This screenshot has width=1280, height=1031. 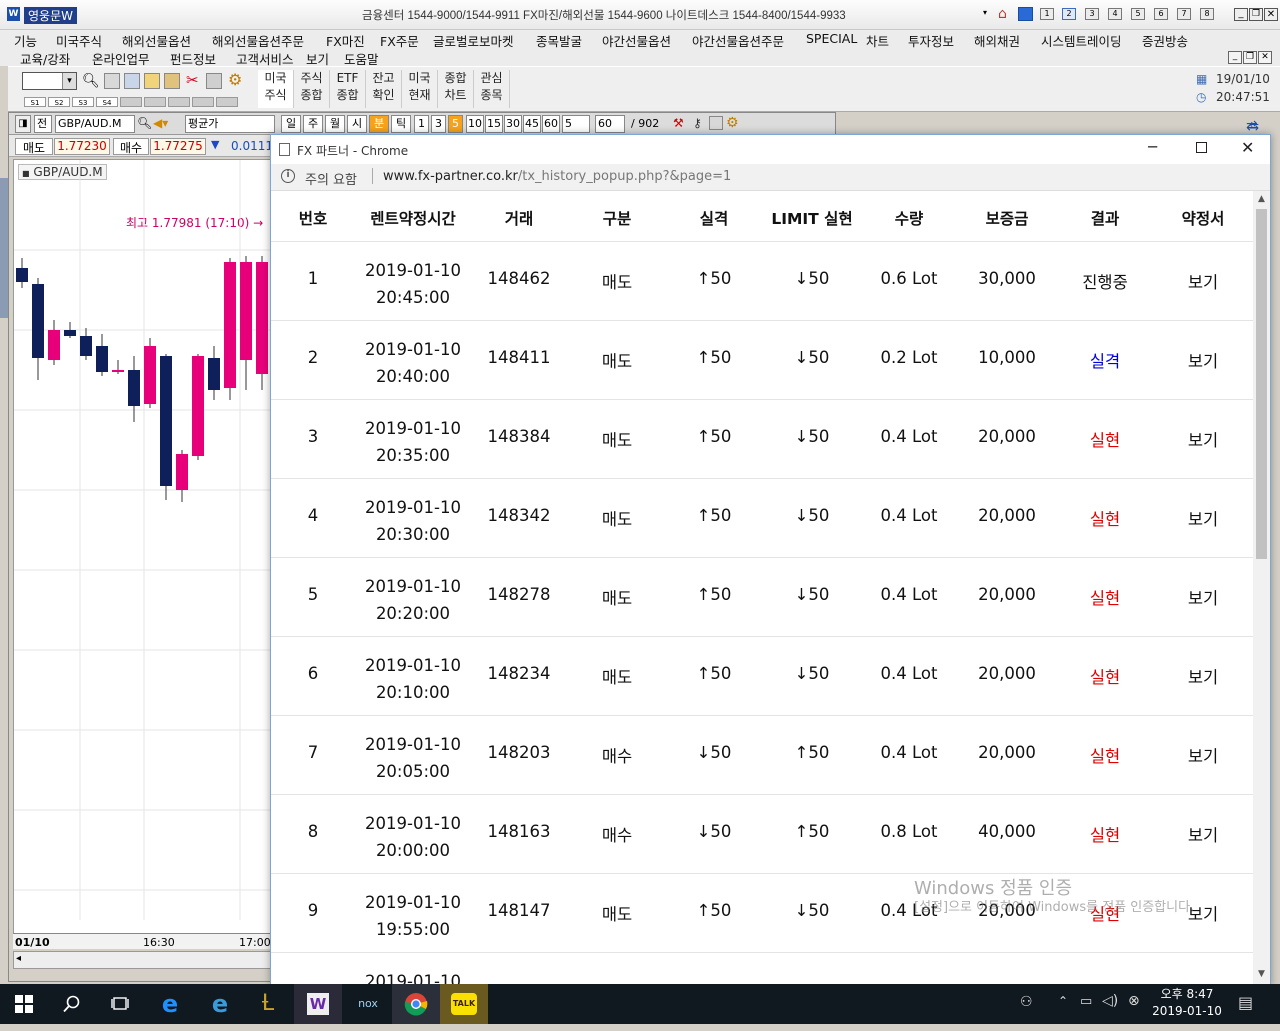 I want to click on people-icon: ⚇, so click(x=1026, y=1002).